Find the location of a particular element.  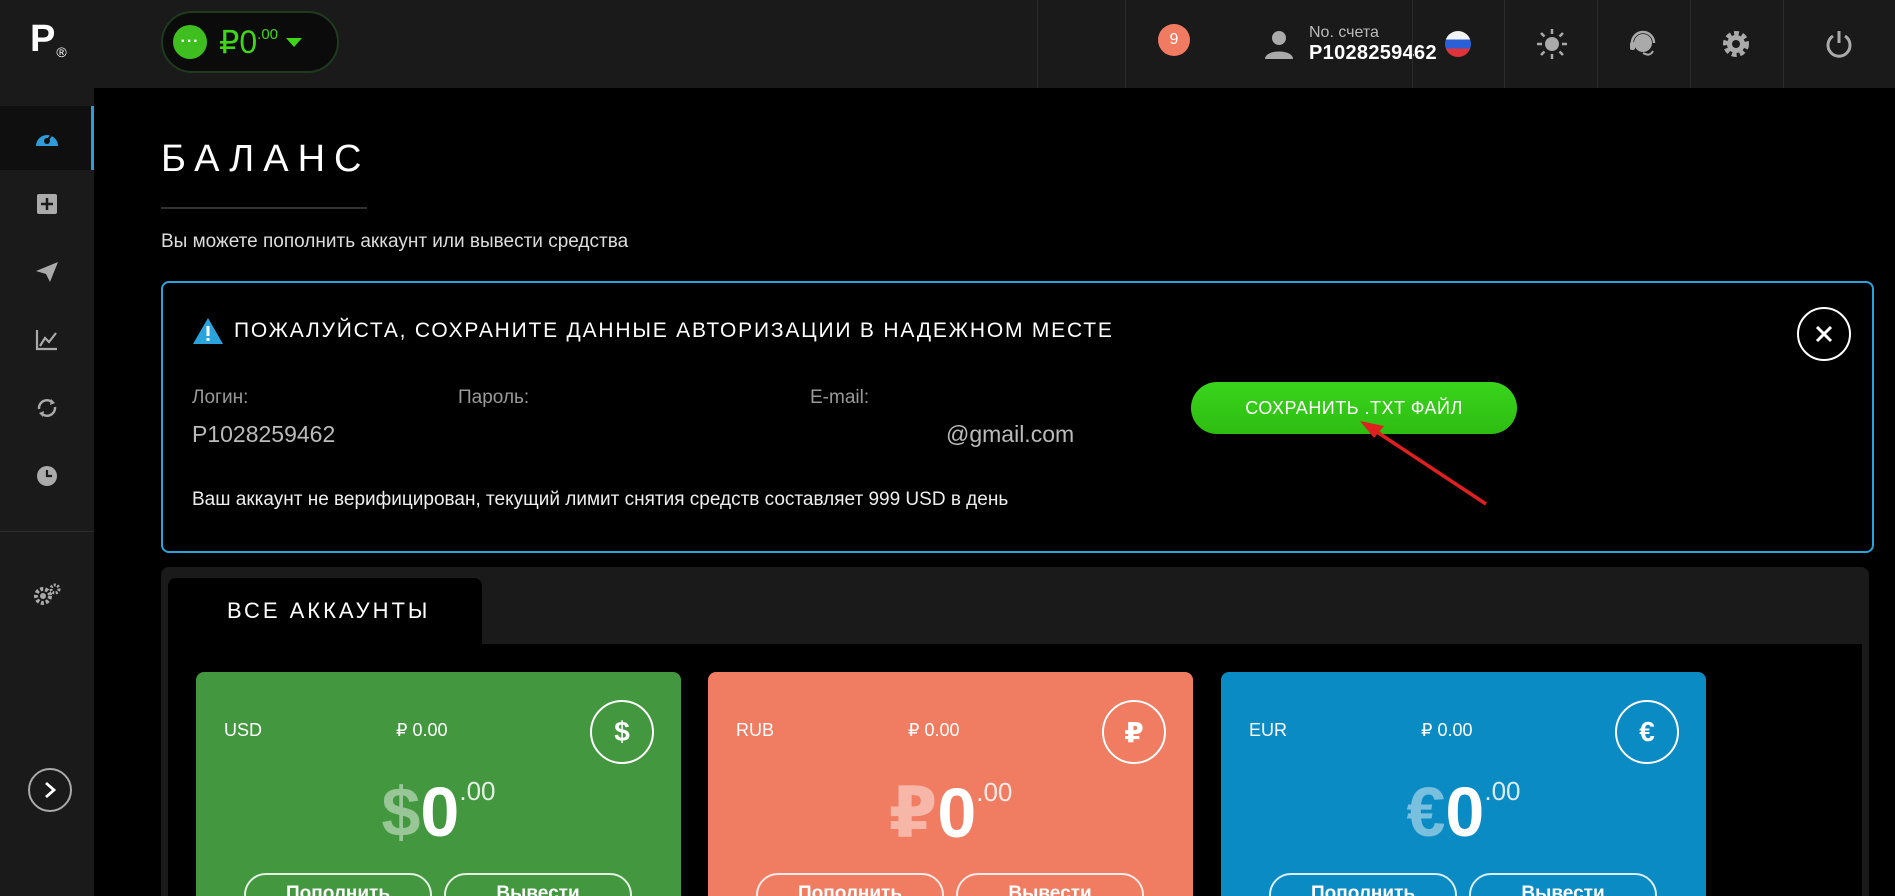

sidebar-item-send is located at coordinates (47, 272).